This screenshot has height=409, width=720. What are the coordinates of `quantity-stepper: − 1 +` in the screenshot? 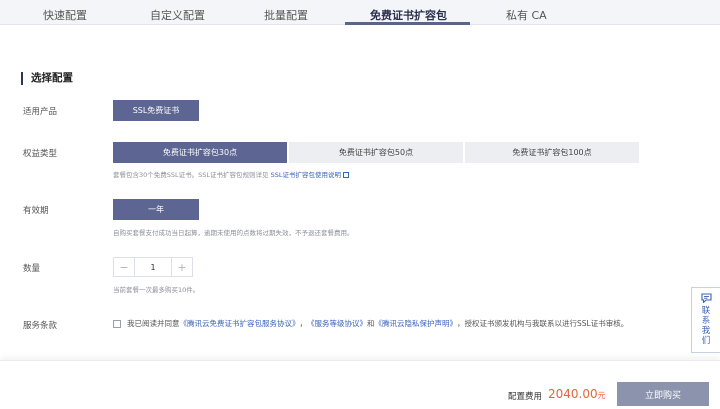 It's located at (153, 267).